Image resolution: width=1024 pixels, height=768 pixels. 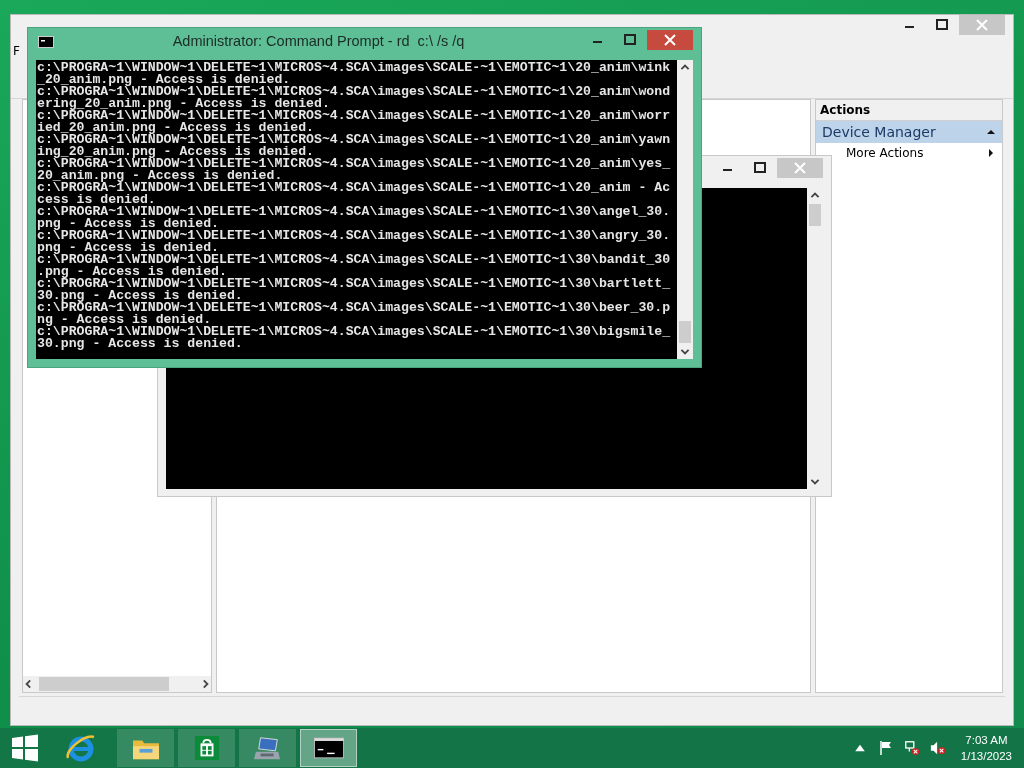 I want to click on taskbar-button, so click(x=328, y=748).